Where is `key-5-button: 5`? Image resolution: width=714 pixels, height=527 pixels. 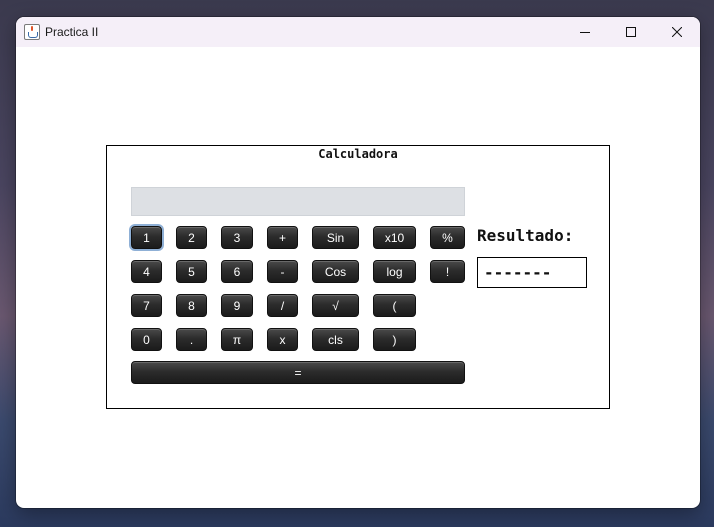 key-5-button: 5 is located at coordinates (191, 271).